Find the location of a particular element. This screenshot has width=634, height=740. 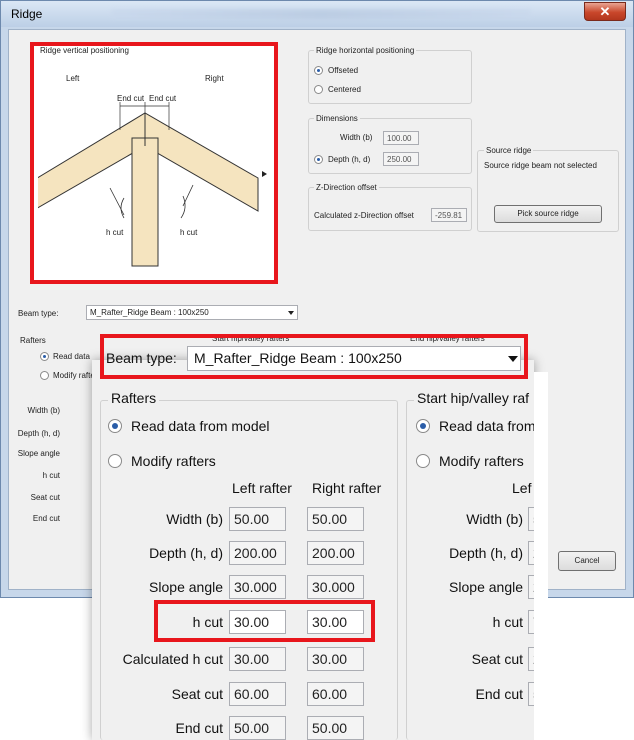

zoom-start-depth-label: Depth (h, d) is located at coordinates (486, 553).